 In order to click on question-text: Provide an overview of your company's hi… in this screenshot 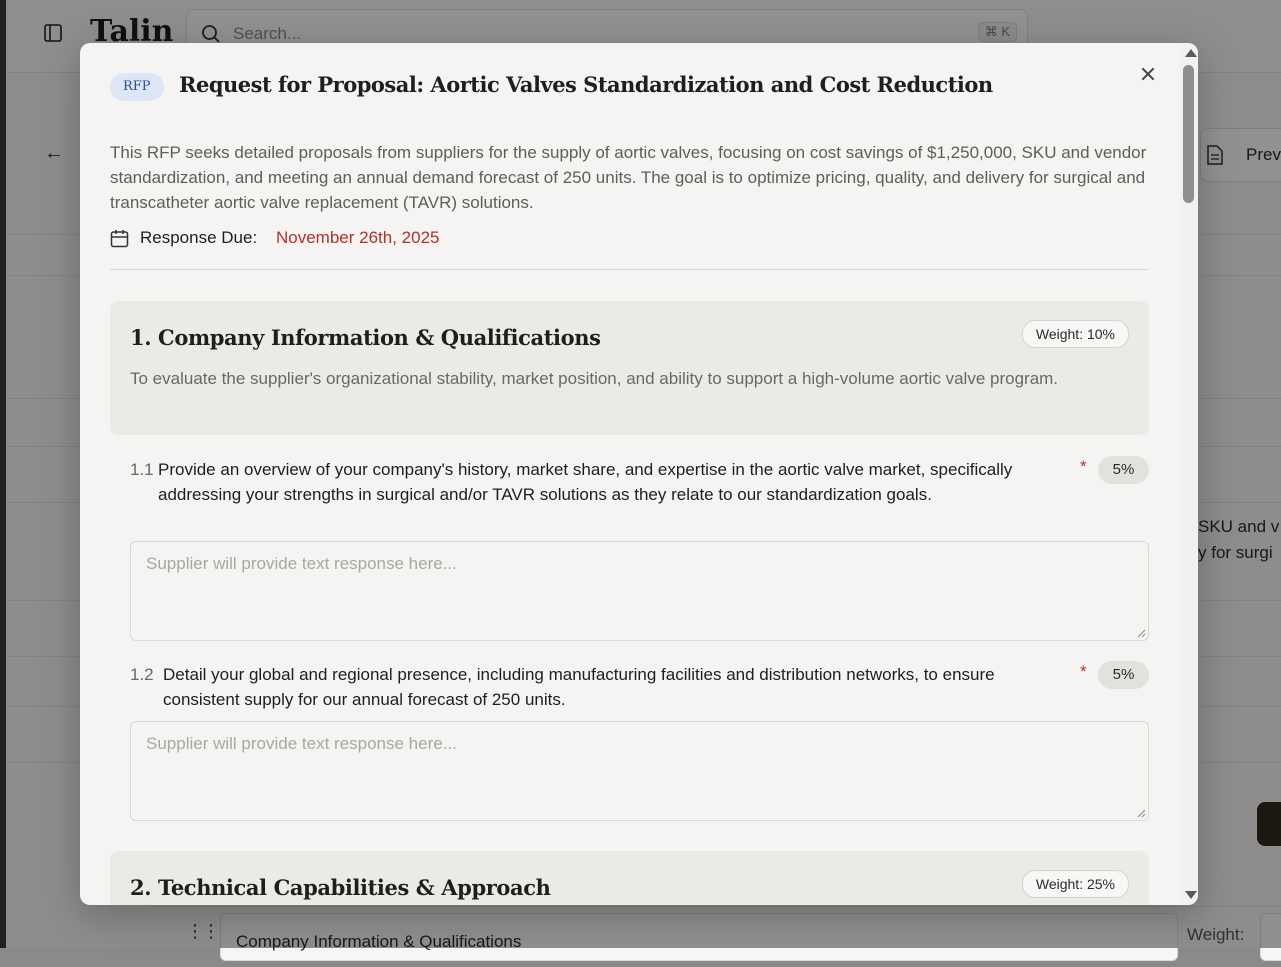, I will do `click(585, 482)`.